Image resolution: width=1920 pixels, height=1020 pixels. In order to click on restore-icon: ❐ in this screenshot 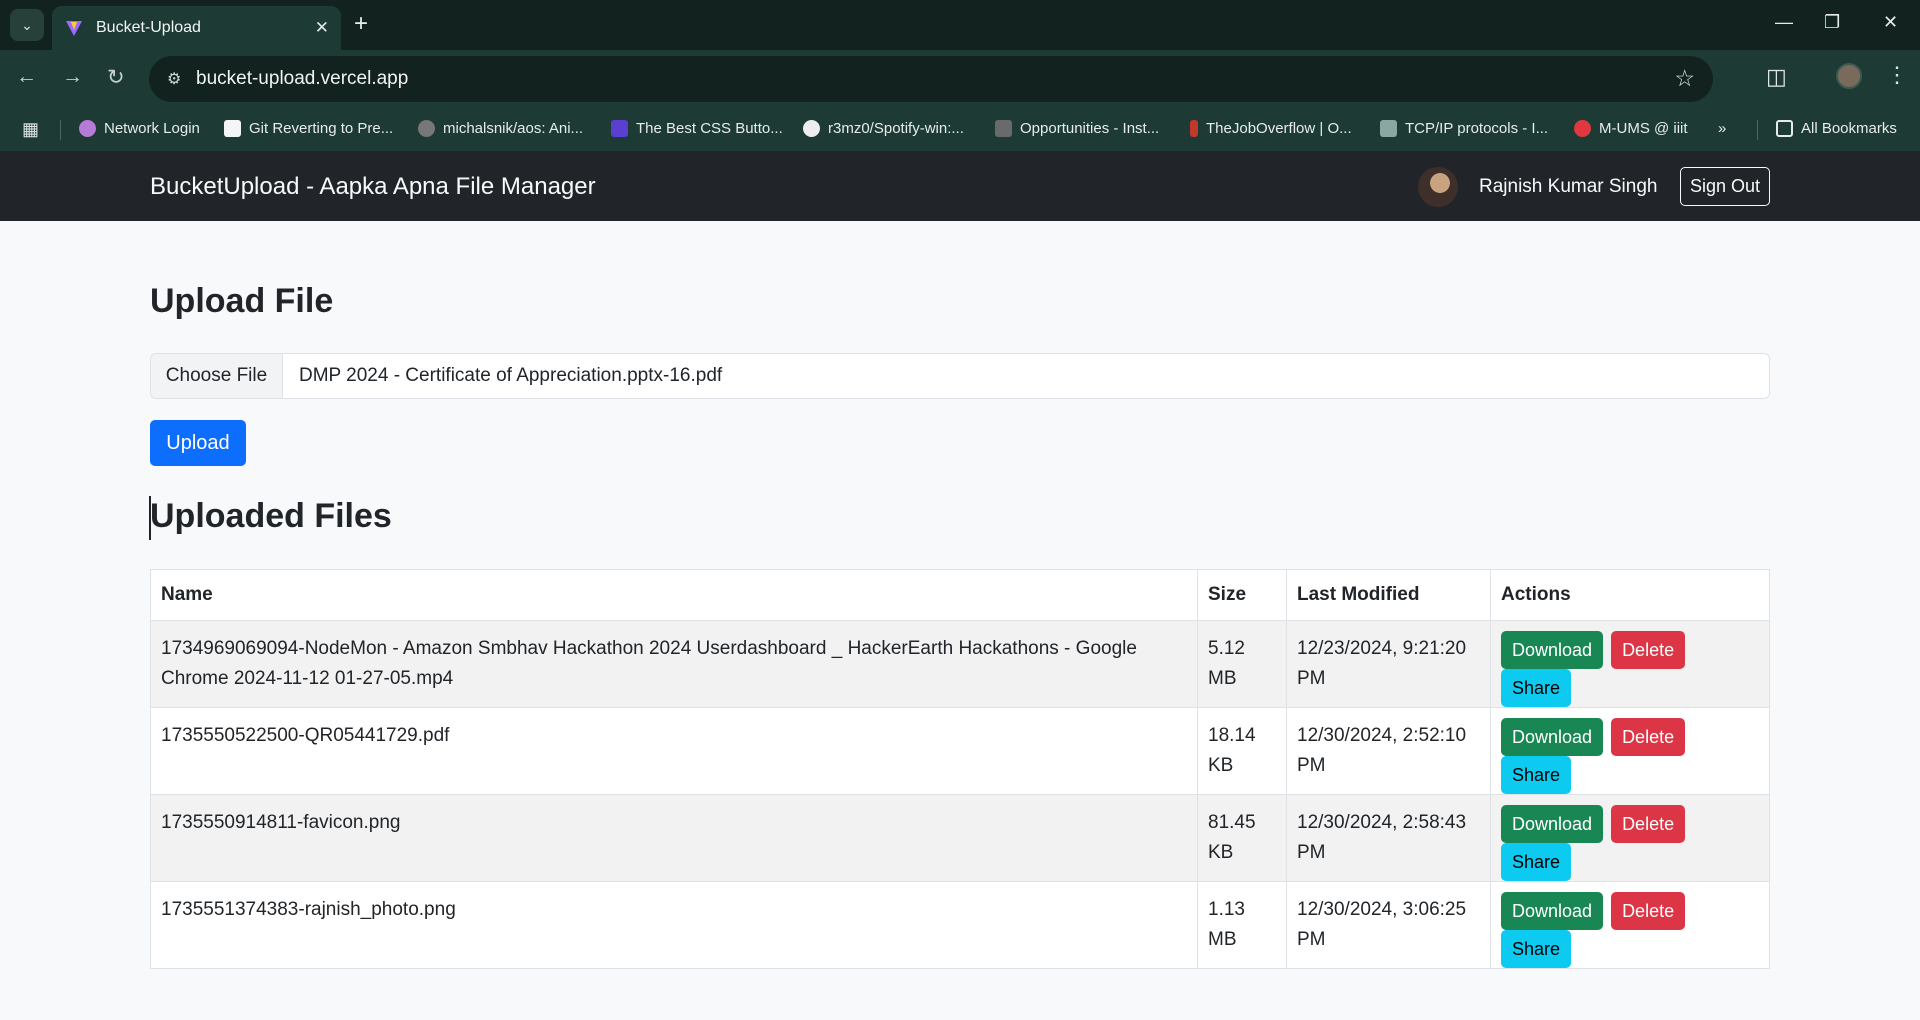, I will do `click(1832, 22)`.